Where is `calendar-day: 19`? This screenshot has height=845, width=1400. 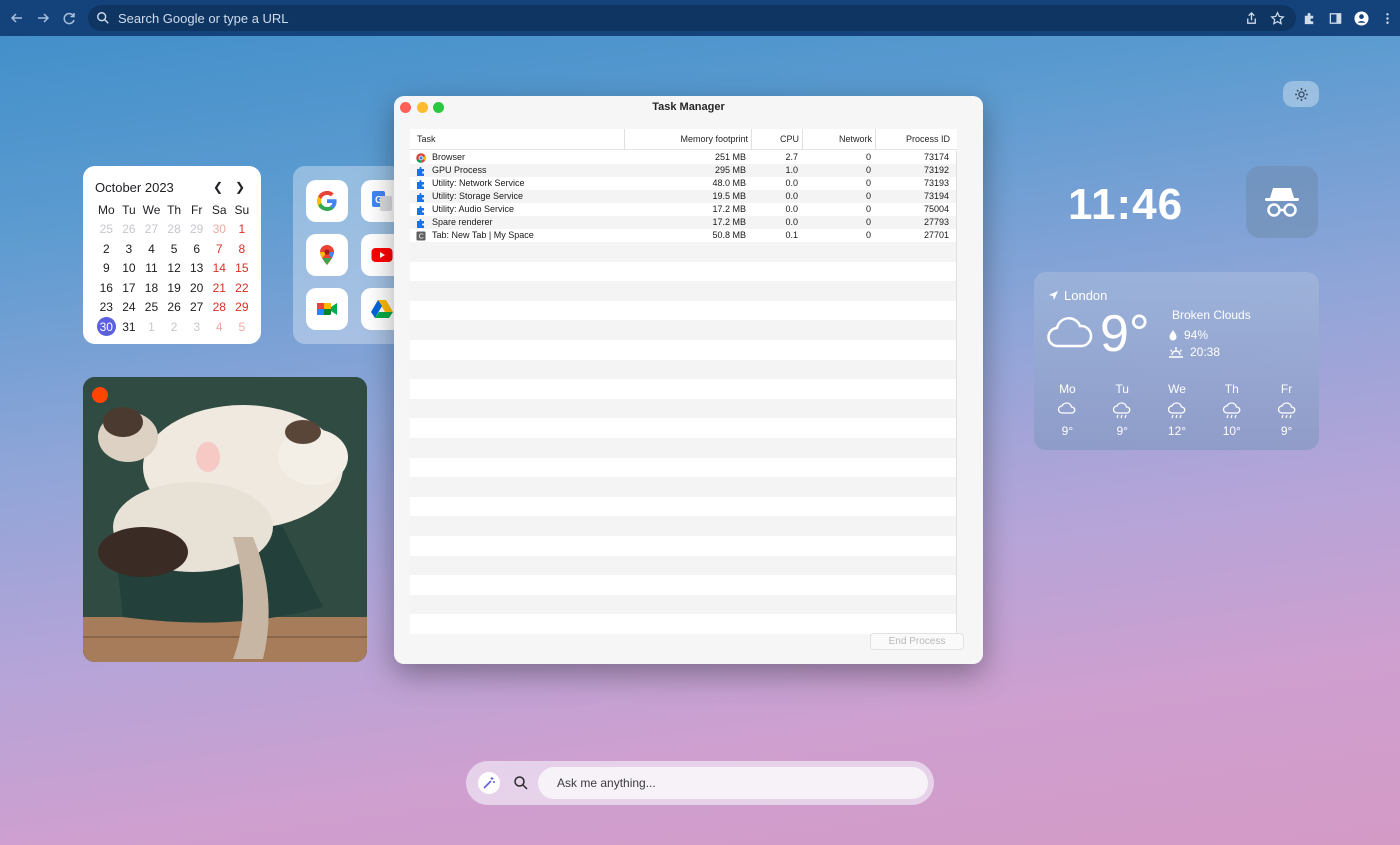
calendar-day: 19 is located at coordinates (174, 288).